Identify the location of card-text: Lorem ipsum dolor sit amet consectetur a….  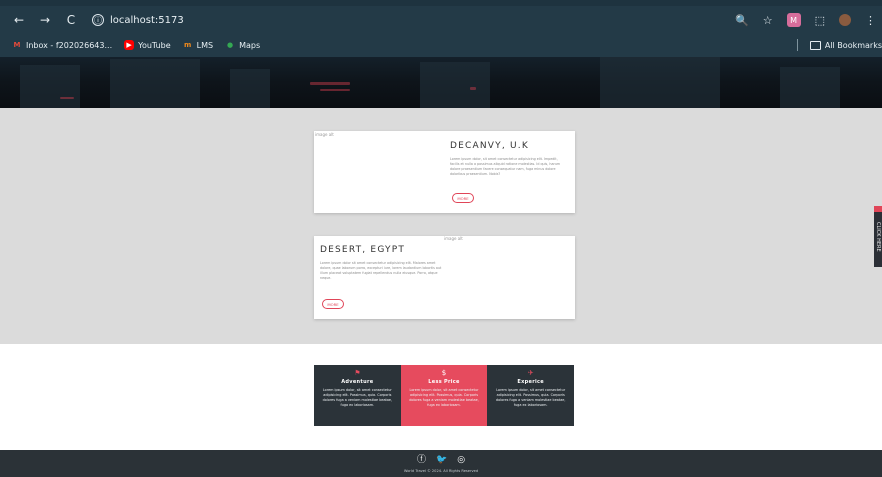
(381, 270).